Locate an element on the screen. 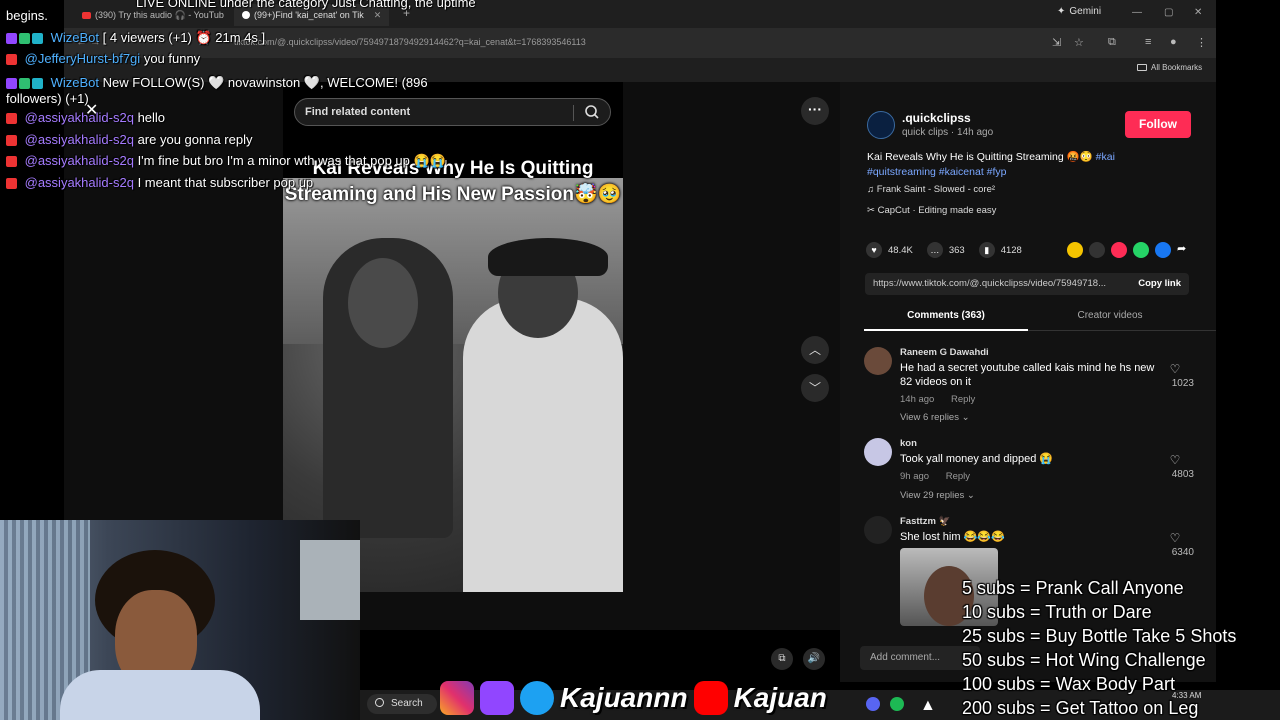  window-close-icon: ✕ is located at coordinates (1198, 12).